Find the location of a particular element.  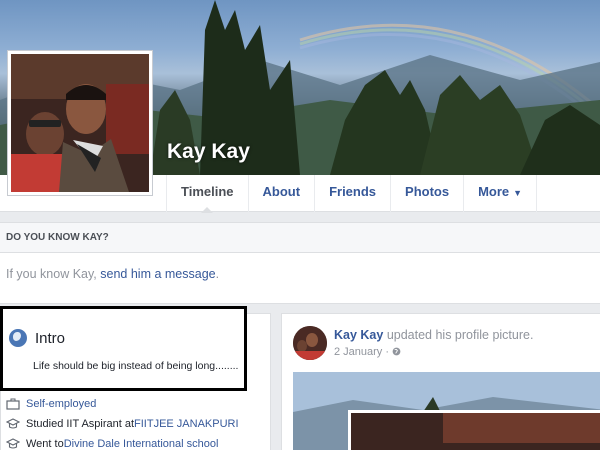

tab-label: Timeline is located at coordinates (207, 191).